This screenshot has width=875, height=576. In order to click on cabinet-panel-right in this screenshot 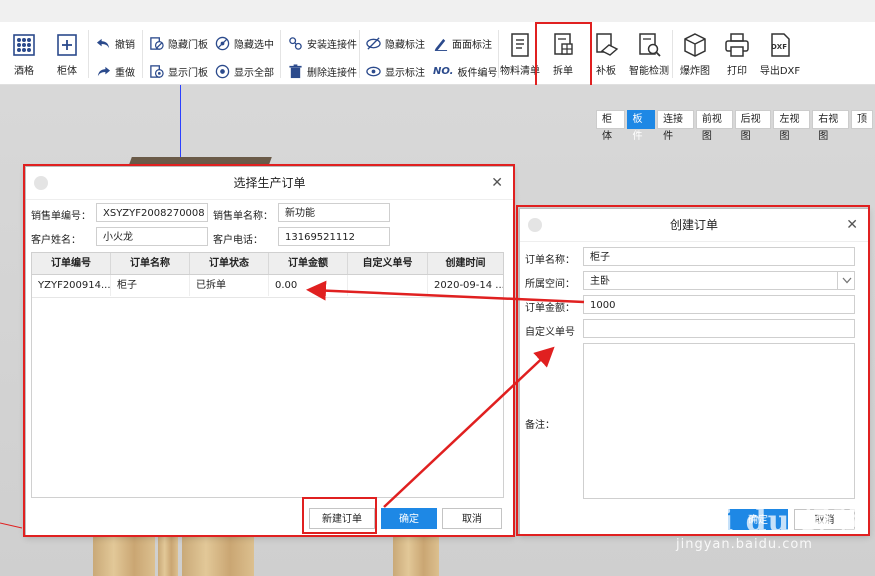, I will do `click(416, 556)`.